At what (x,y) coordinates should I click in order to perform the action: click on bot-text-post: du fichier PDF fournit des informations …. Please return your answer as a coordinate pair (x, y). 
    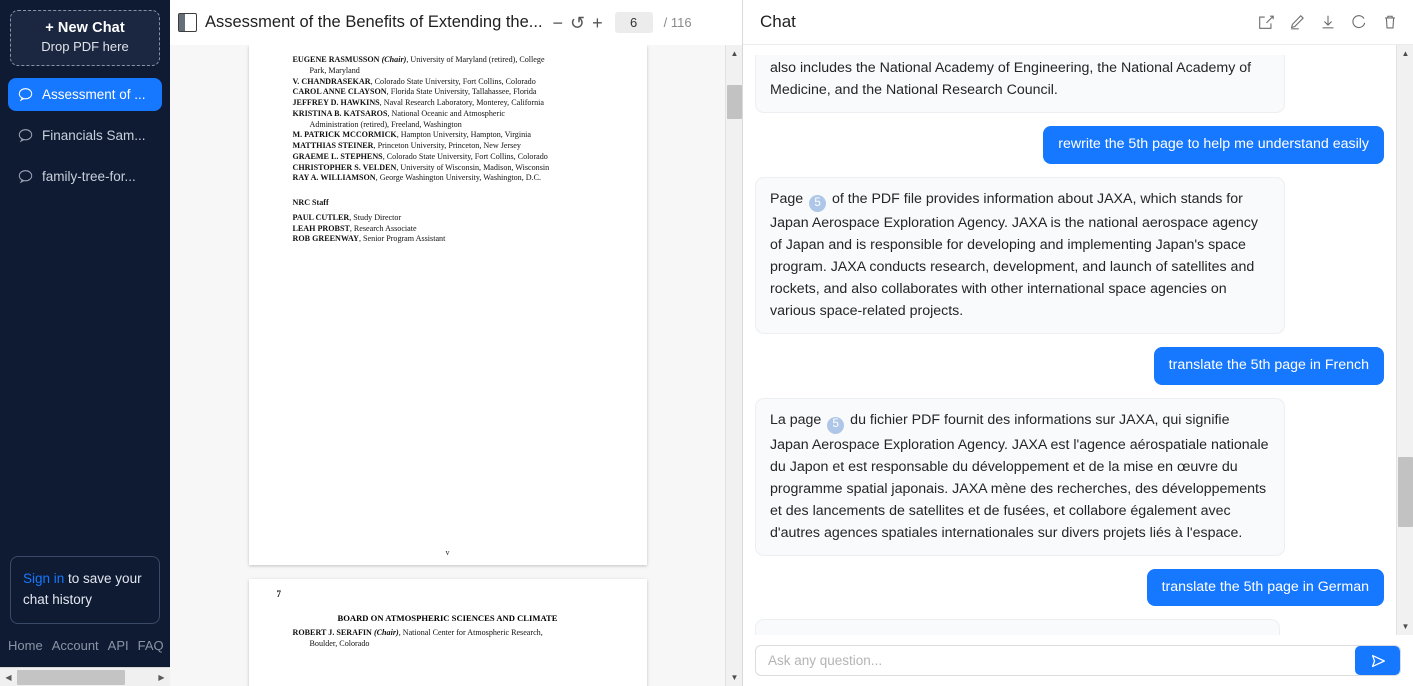
    Looking at the image, I should click on (1019, 476).